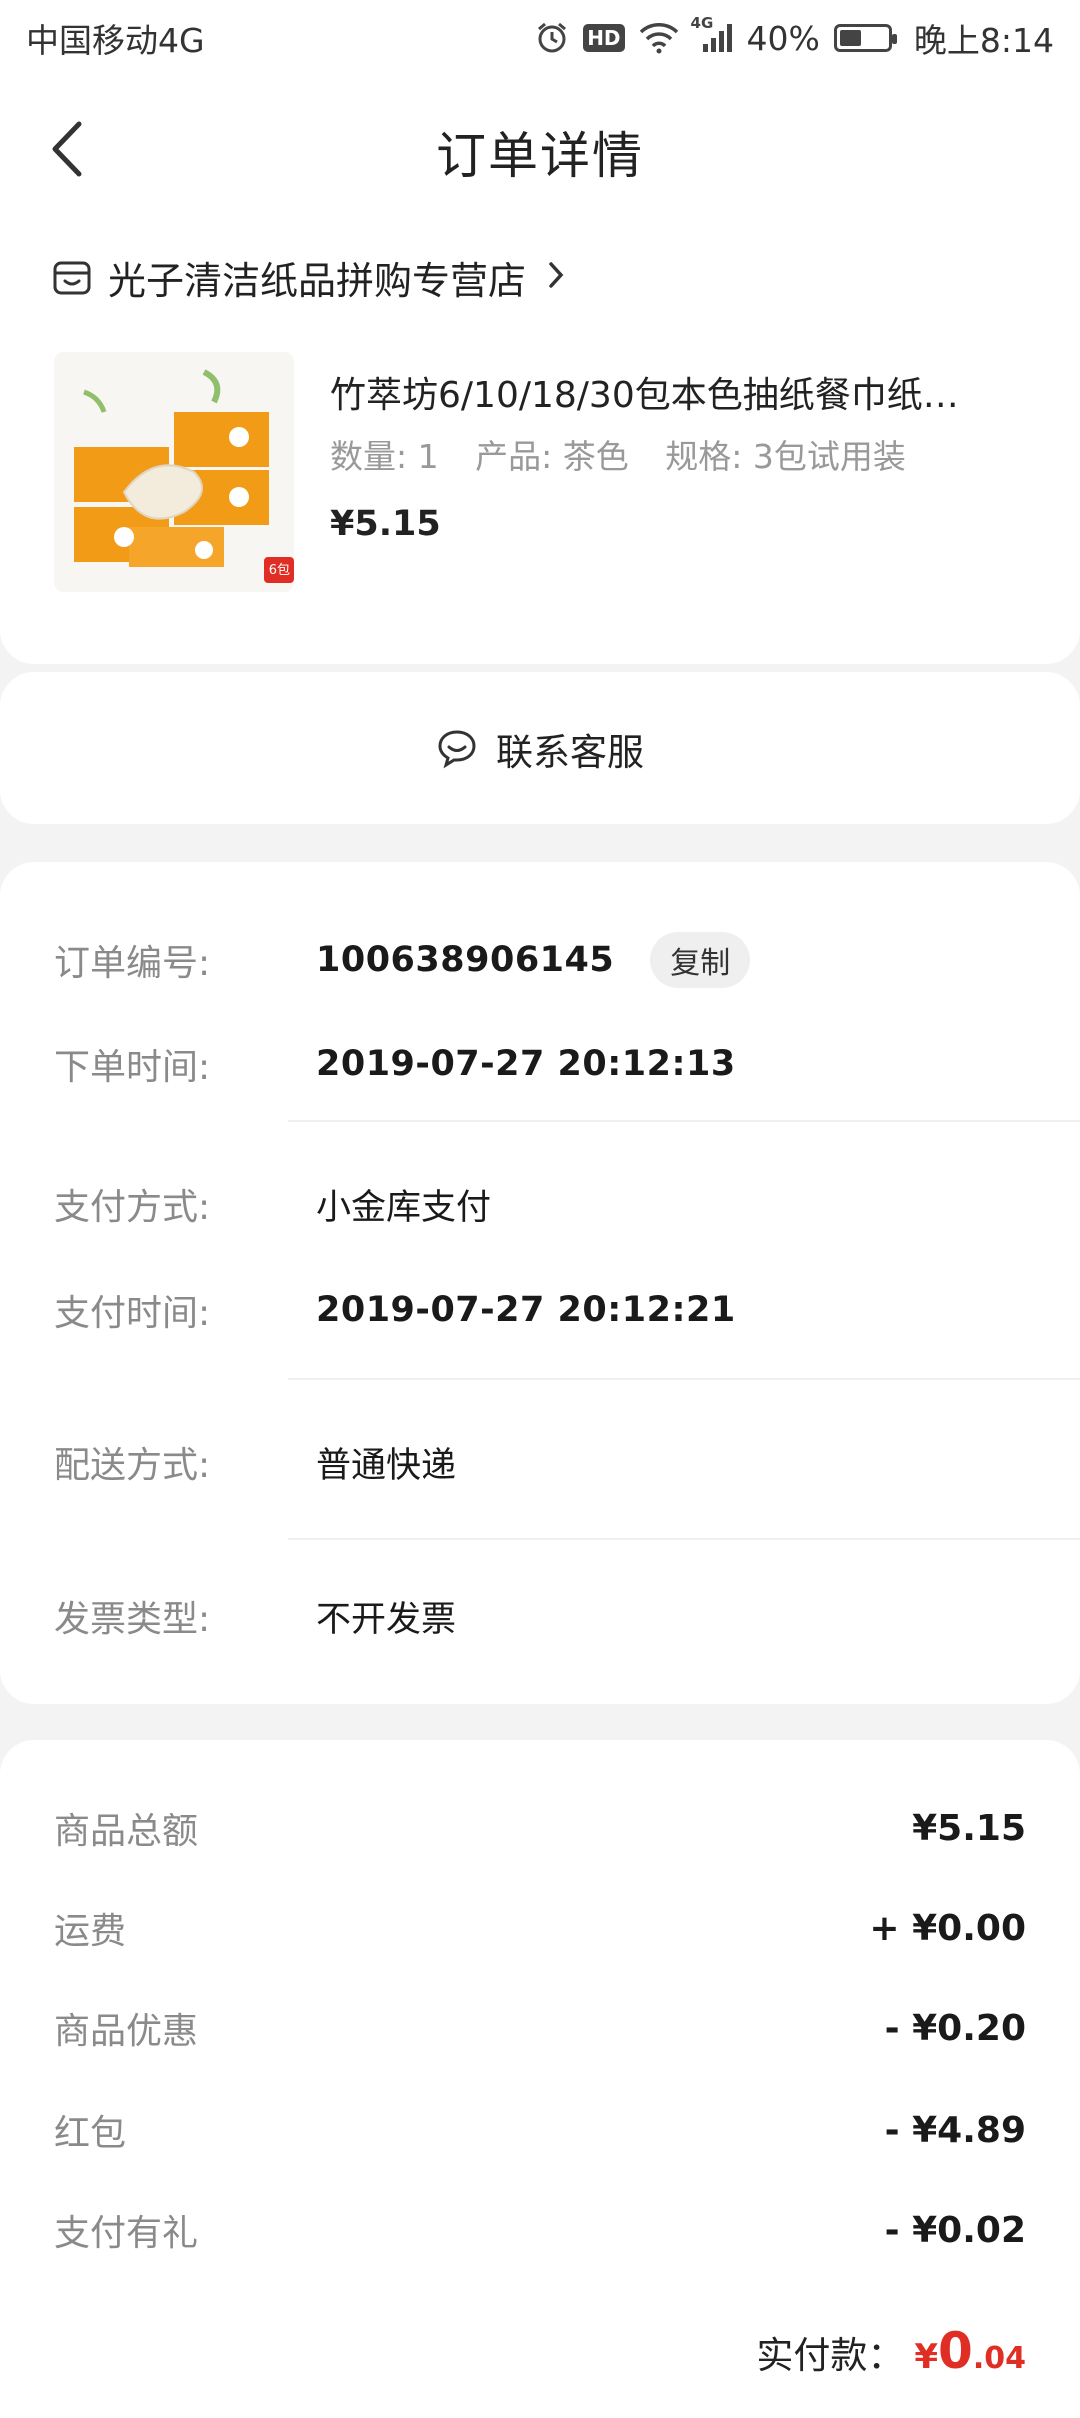  What do you see at coordinates (90, 1931) in the screenshot?
I see `price-label: 运费` at bounding box center [90, 1931].